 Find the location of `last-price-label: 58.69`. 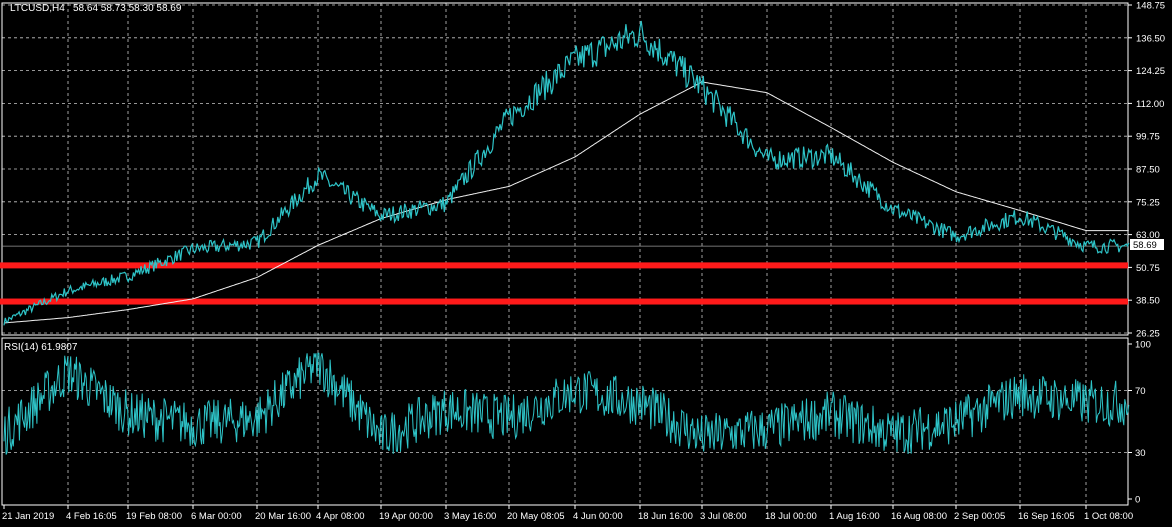

last-price-label: 58.69 is located at coordinates (1145, 245).